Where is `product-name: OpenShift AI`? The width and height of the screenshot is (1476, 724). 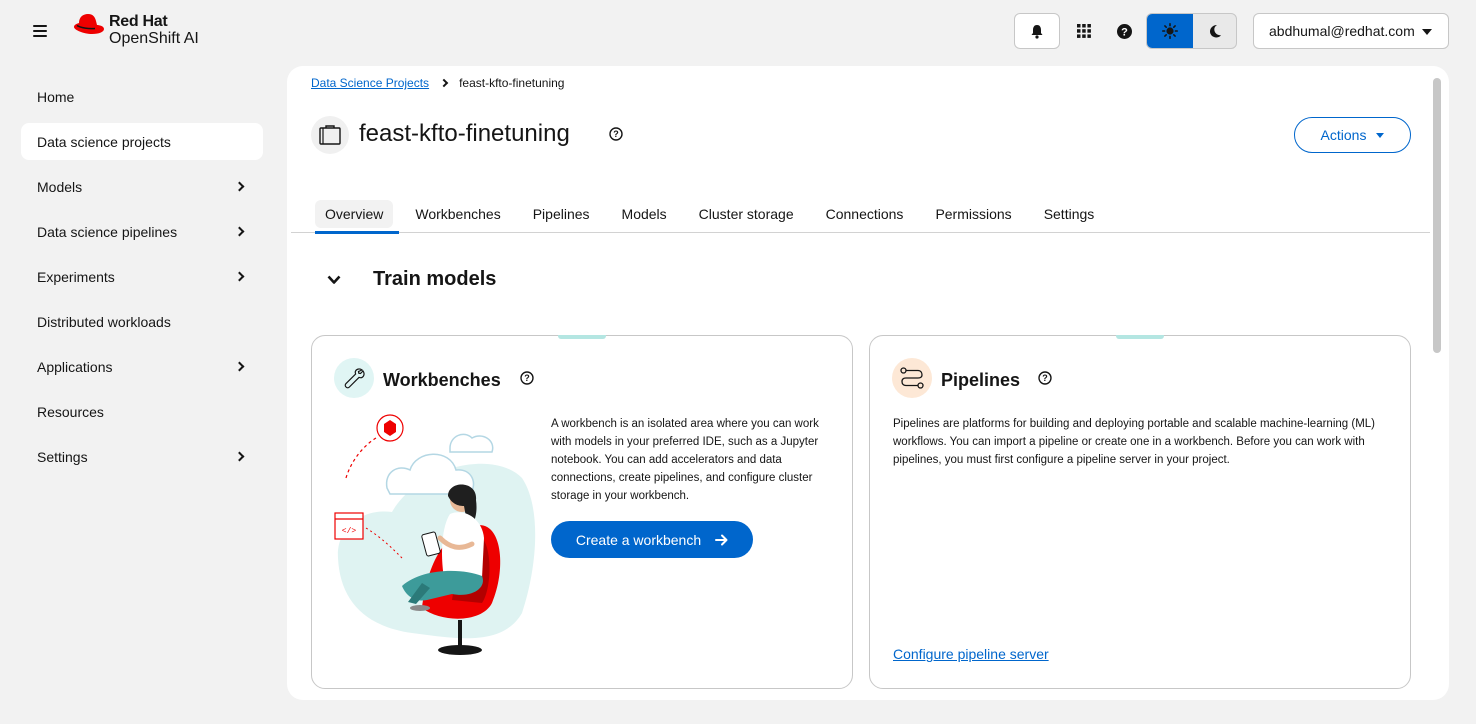 product-name: OpenShift AI is located at coordinates (154, 38).